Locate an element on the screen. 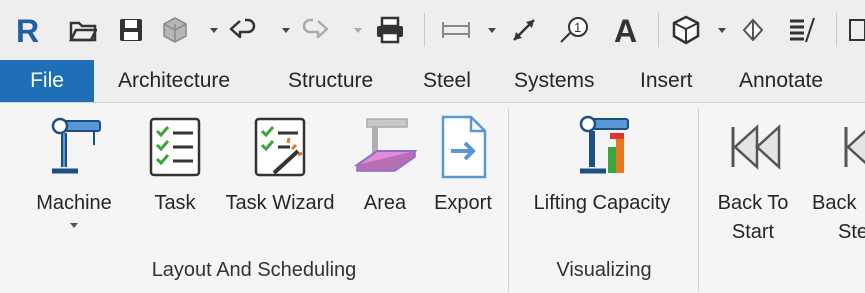 This screenshot has width=865, height=293. task-button: Task is located at coordinates (175, 163).